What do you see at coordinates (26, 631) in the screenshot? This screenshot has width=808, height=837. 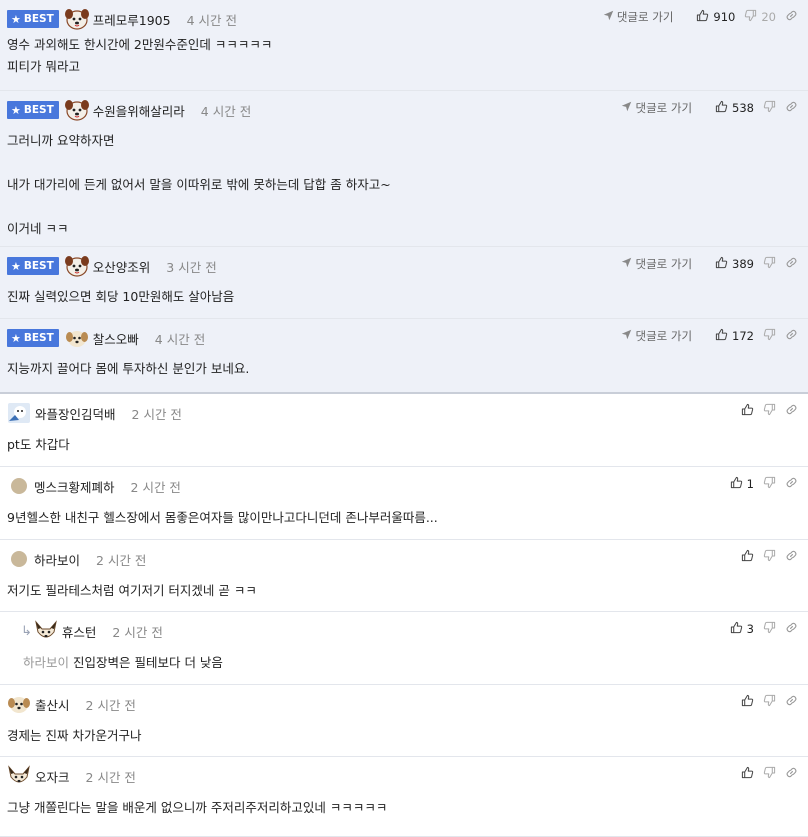 I see `reply-arrow-icon: ↳` at bounding box center [26, 631].